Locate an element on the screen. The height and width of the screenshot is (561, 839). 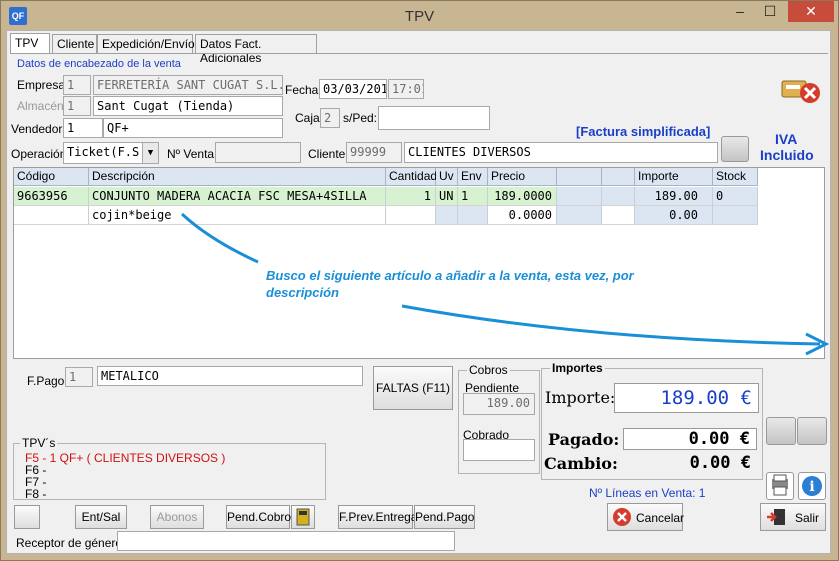
receptor-field is located at coordinates (286, 541).